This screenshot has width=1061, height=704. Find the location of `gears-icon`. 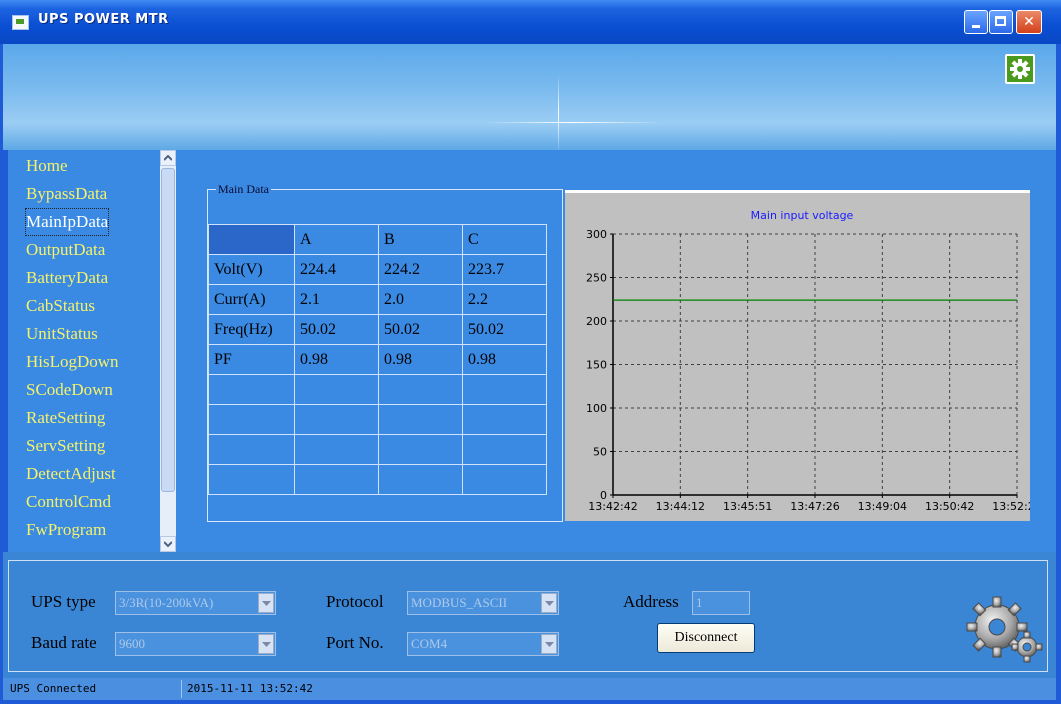

gears-icon is located at coordinates (1004, 629).